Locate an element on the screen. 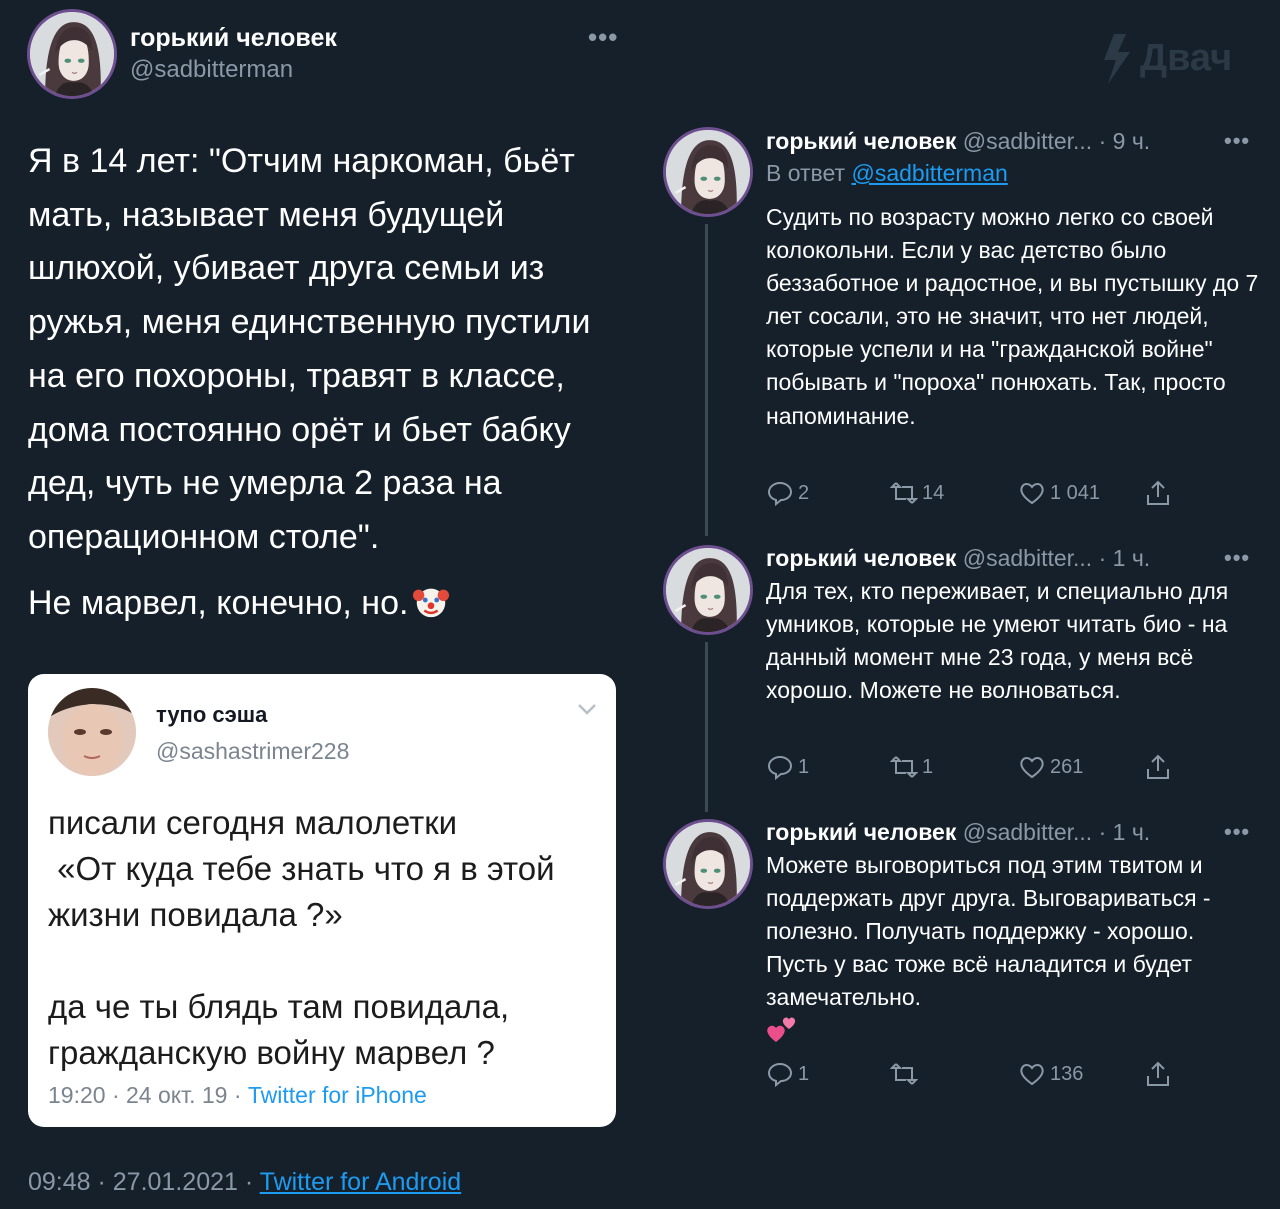  reply-1-more-button: ••• is located at coordinates (1237, 141).